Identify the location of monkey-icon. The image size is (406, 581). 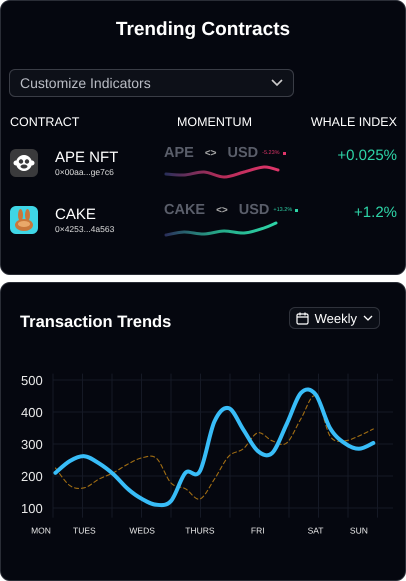
(24, 163).